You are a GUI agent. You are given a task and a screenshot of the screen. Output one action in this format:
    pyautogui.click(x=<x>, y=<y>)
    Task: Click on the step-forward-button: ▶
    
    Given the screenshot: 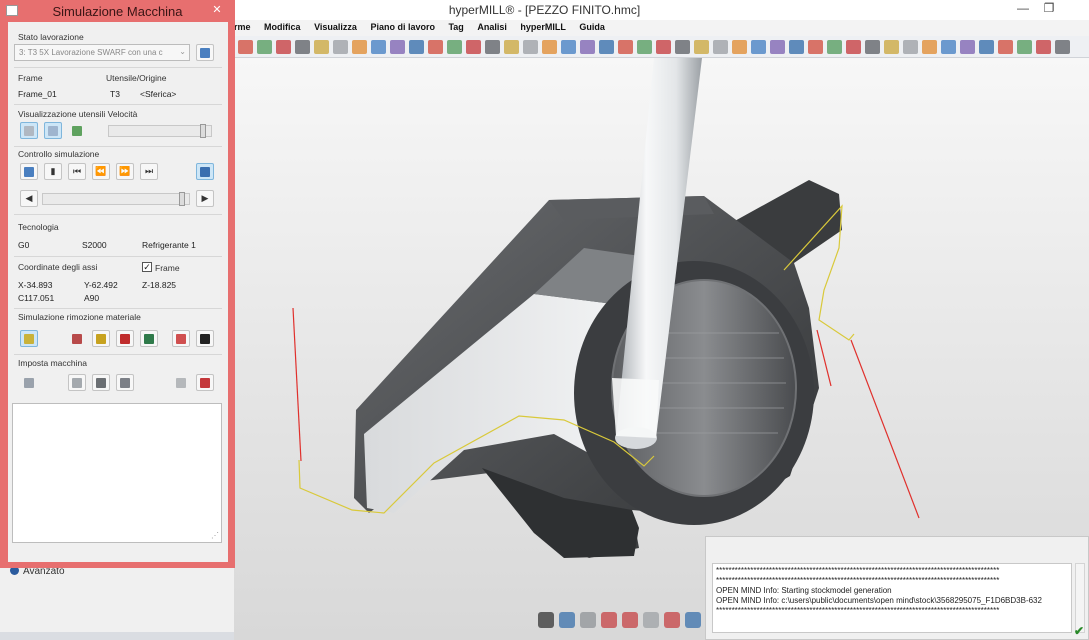 What is the action you would take?
    pyautogui.click(x=205, y=198)
    